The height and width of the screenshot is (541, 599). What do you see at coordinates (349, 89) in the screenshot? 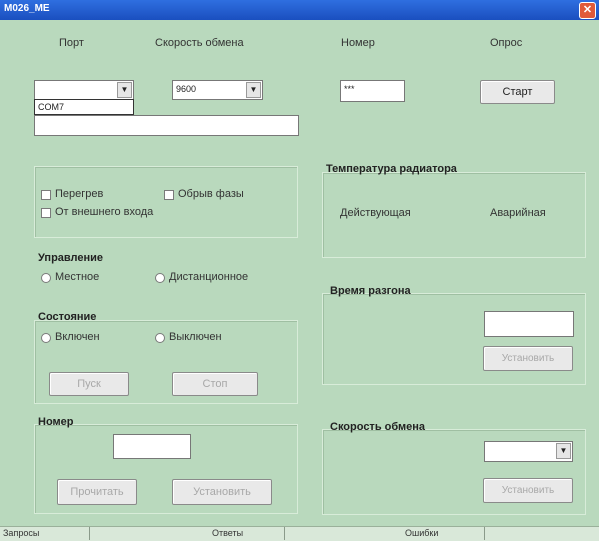
I see `address-value: ***` at bounding box center [349, 89].